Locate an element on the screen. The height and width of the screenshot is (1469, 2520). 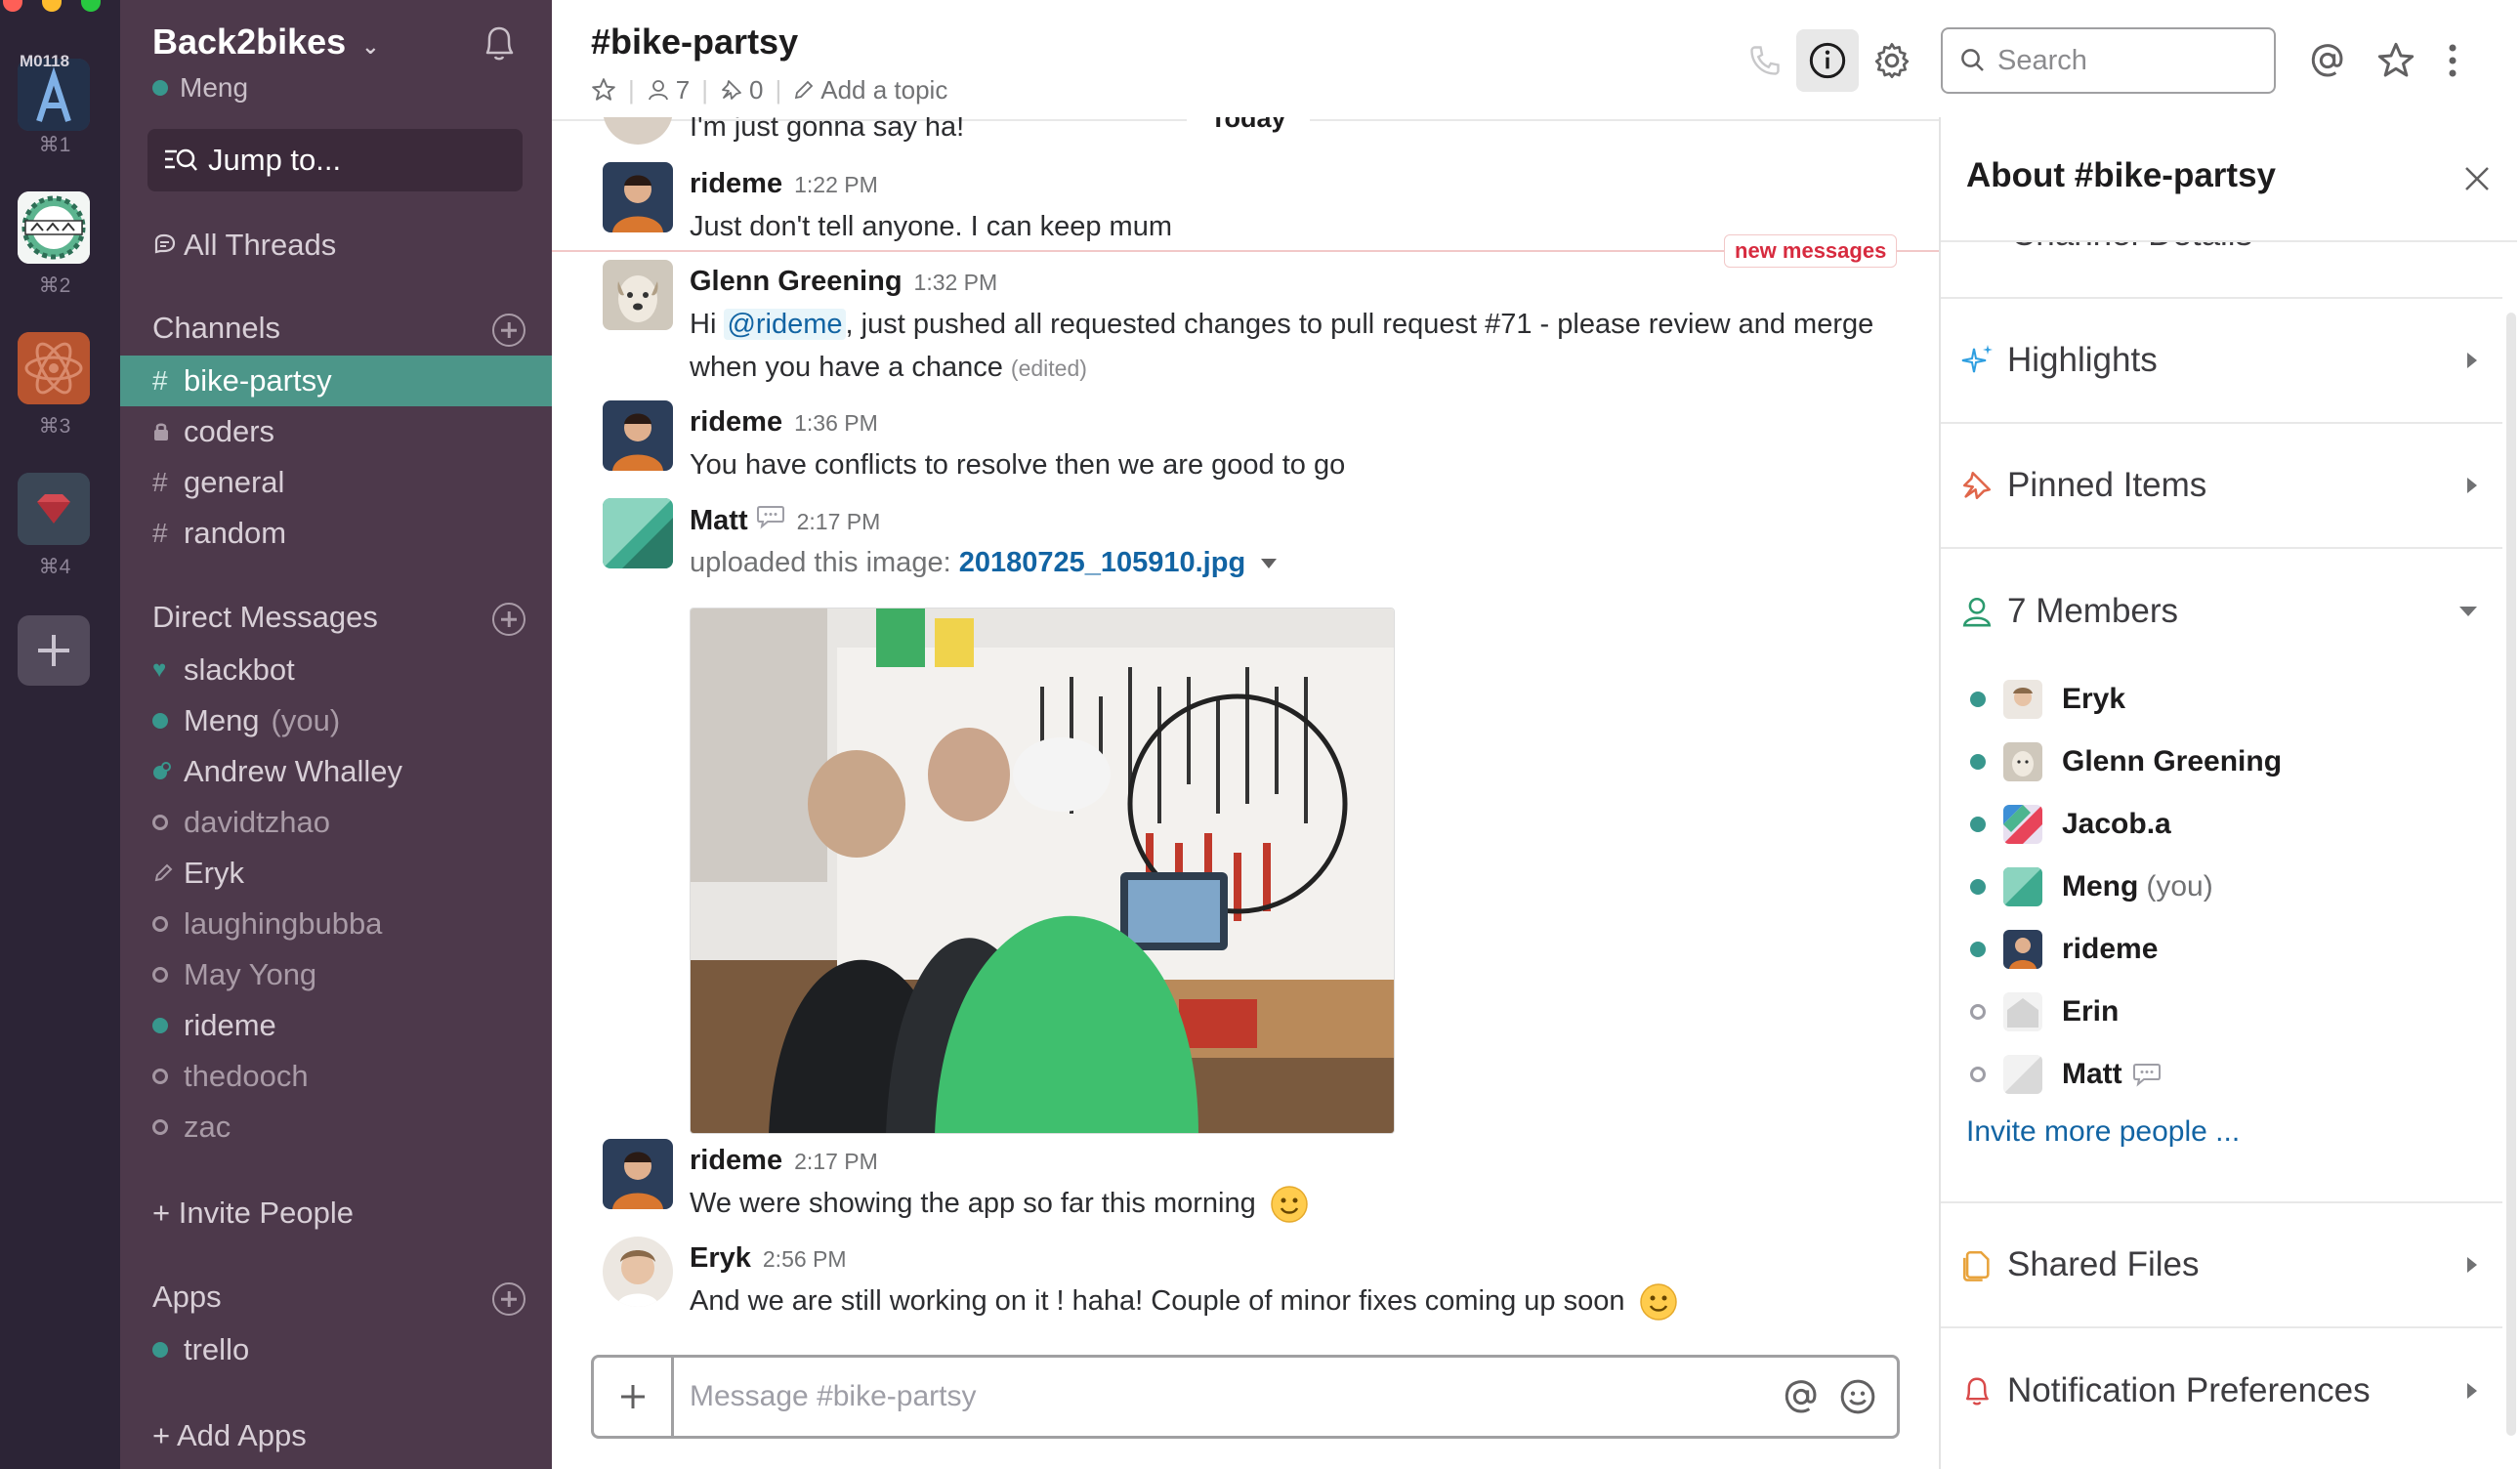
heart-icon: ♥ is located at coordinates (159, 670).